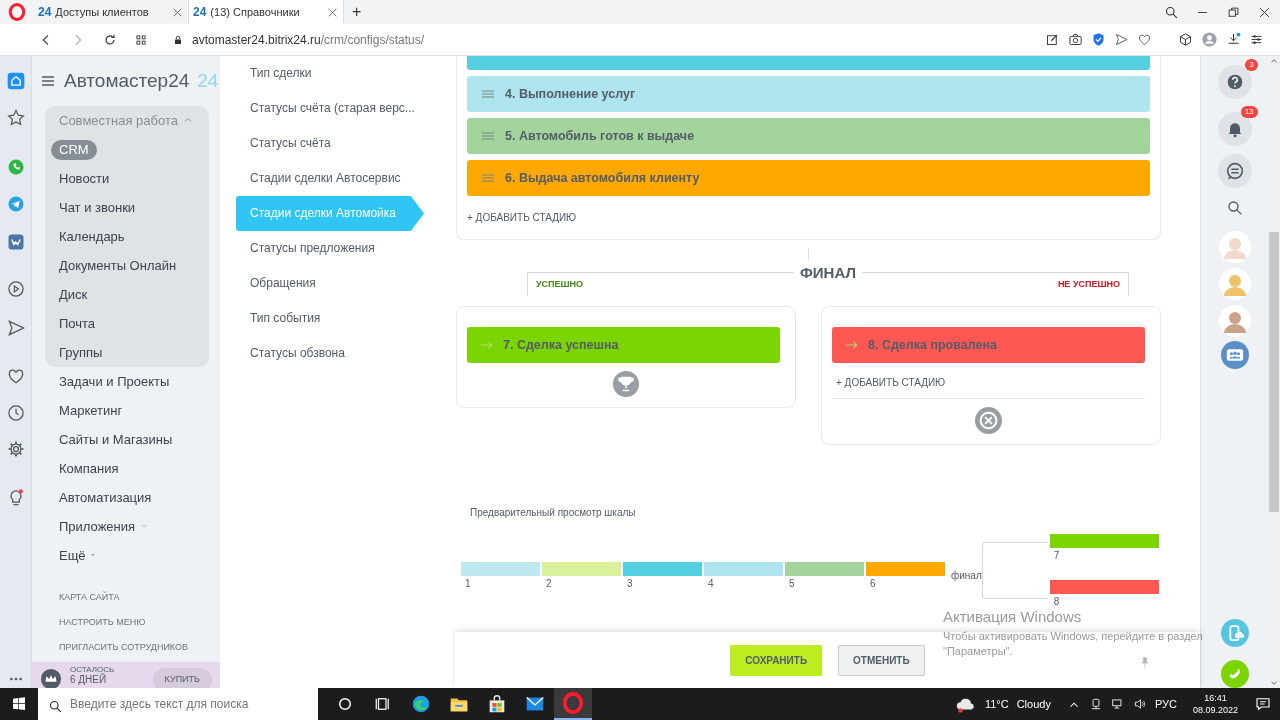  I want to click on lock-icon, so click(178, 39).